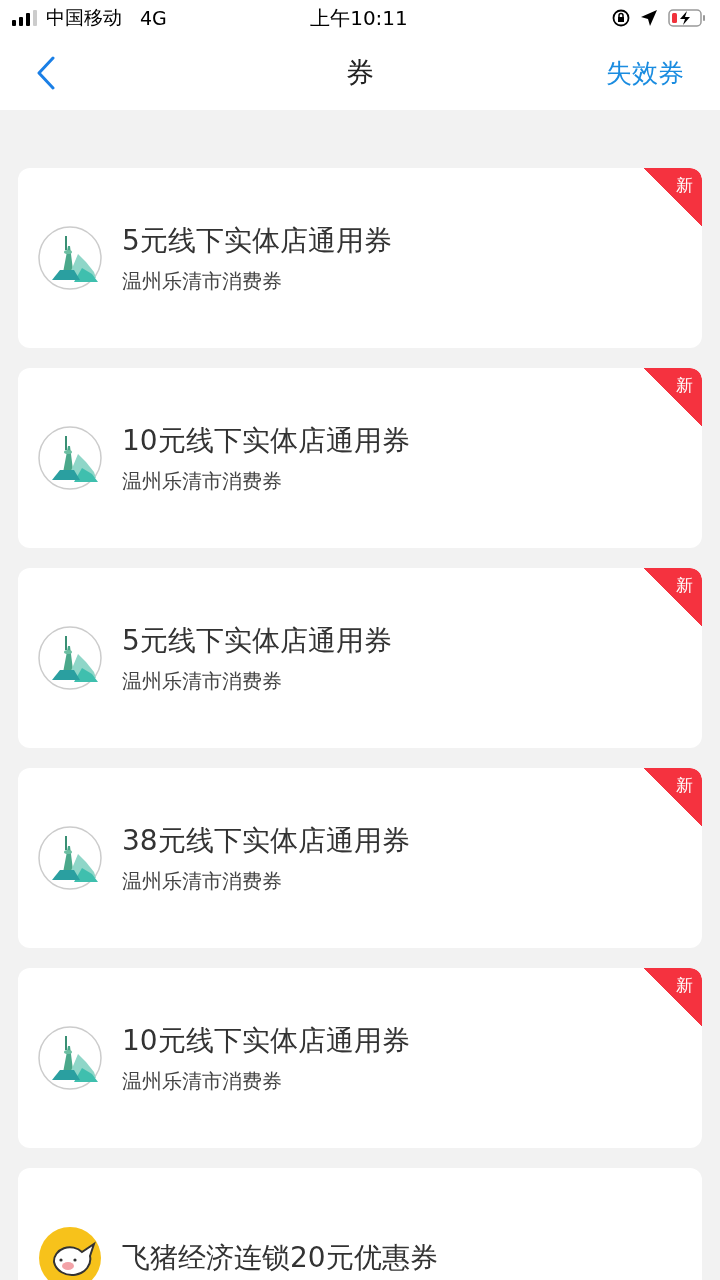 The image size is (720, 1280). Describe the element at coordinates (46, 73) in the screenshot. I see `back-icon` at that location.